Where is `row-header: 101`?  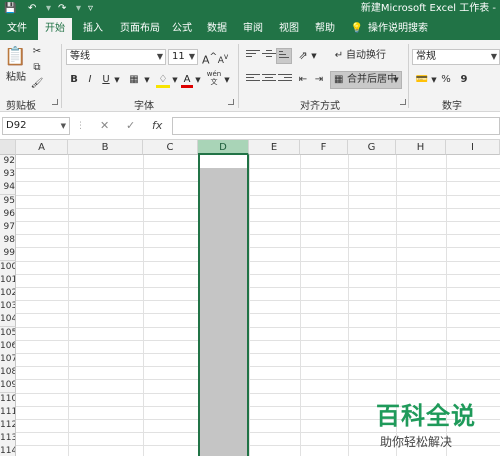 row-header: 101 is located at coordinates (8, 280).